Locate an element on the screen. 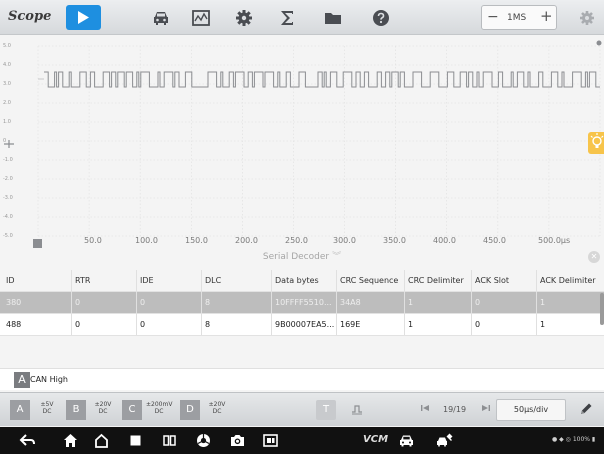 The image size is (604, 454). next-page-button is located at coordinates (486, 409).